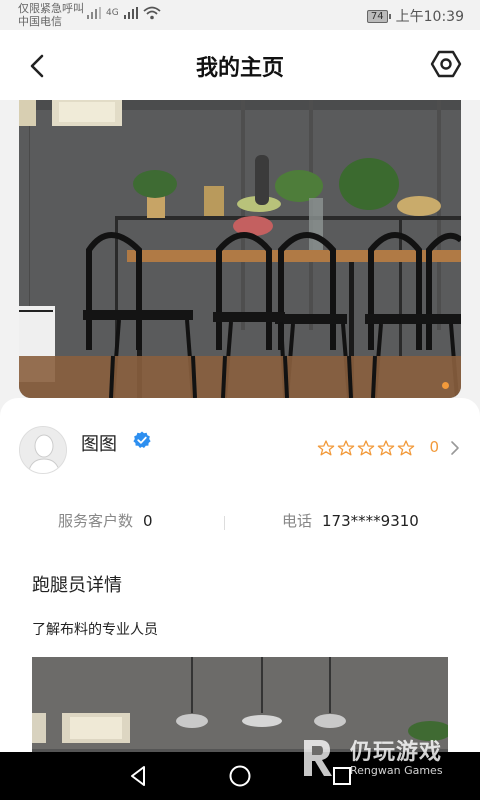 The width and height of the screenshot is (480, 800). What do you see at coordinates (224, 523) in the screenshot?
I see `stats-divider` at bounding box center [224, 523].